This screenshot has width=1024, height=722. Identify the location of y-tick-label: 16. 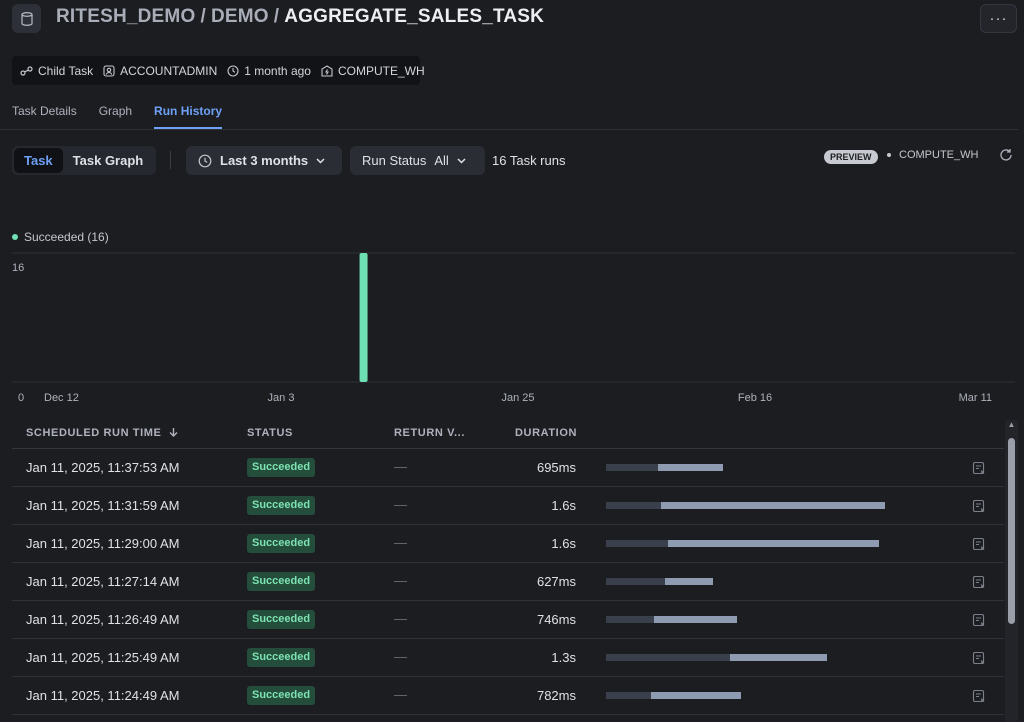
(18, 268).